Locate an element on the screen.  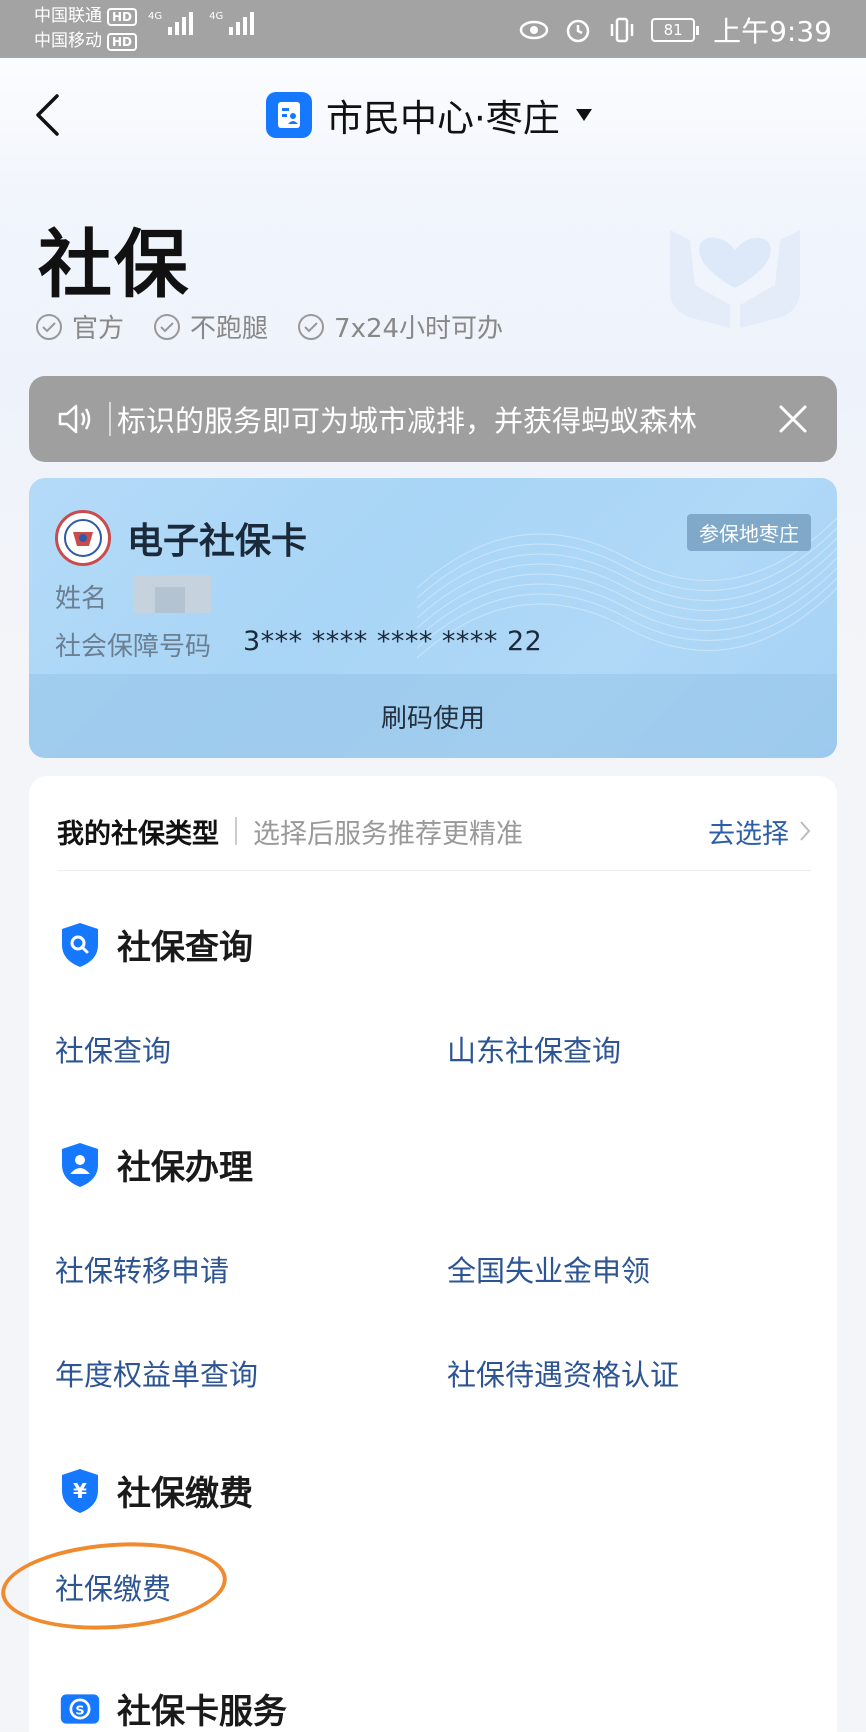
badge-no-errand: 不跑腿 is located at coordinates (211, 326).